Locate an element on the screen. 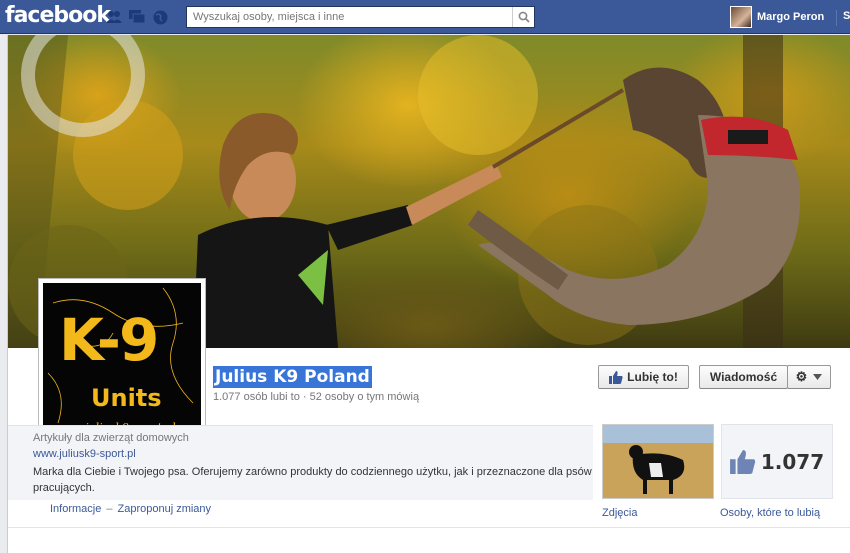 The image size is (850, 553). page-category: Artykuły dla zwierząt domowych is located at coordinates (111, 438).